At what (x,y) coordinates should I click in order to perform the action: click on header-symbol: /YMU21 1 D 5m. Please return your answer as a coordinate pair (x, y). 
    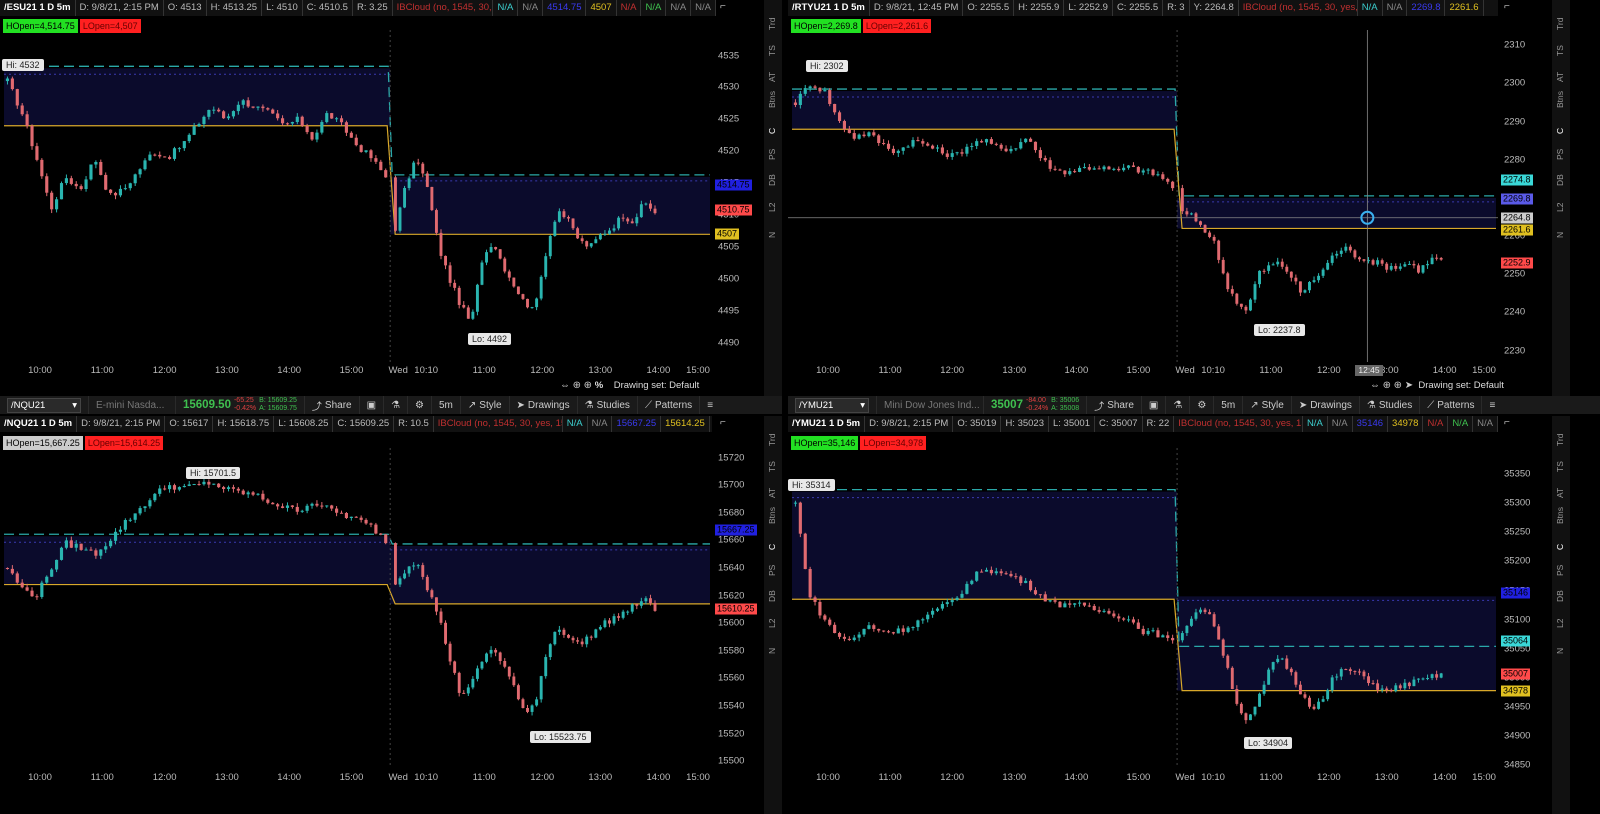
    Looking at the image, I should click on (827, 424).